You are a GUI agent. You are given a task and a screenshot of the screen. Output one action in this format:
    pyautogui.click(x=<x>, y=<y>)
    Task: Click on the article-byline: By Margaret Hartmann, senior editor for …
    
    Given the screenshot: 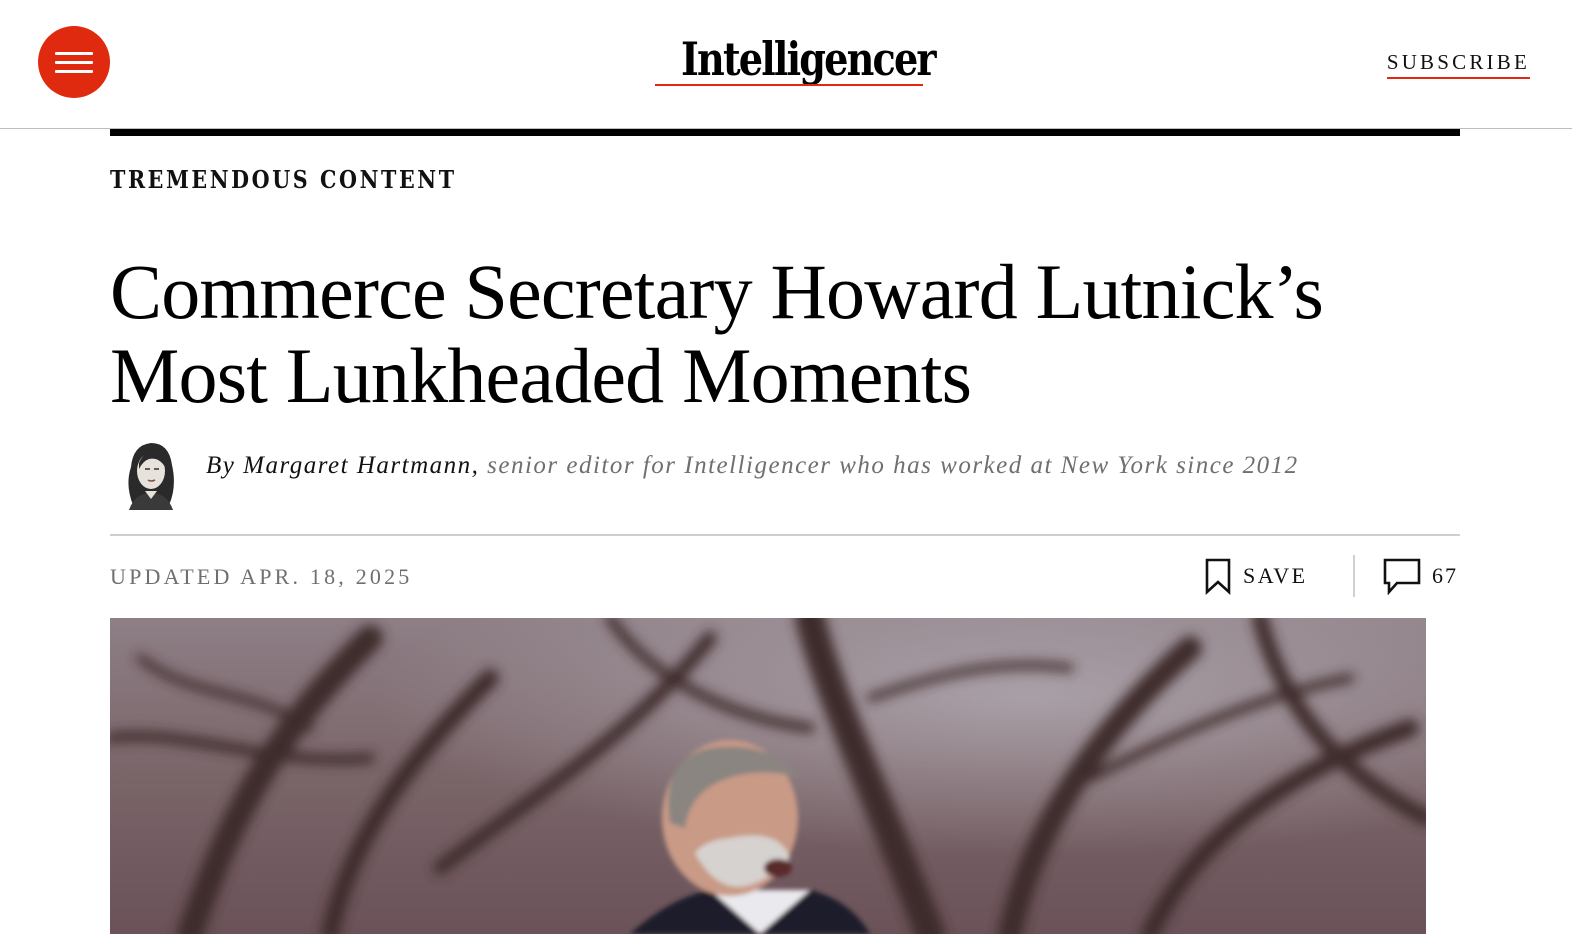 What is the action you would take?
    pyautogui.click(x=752, y=466)
    